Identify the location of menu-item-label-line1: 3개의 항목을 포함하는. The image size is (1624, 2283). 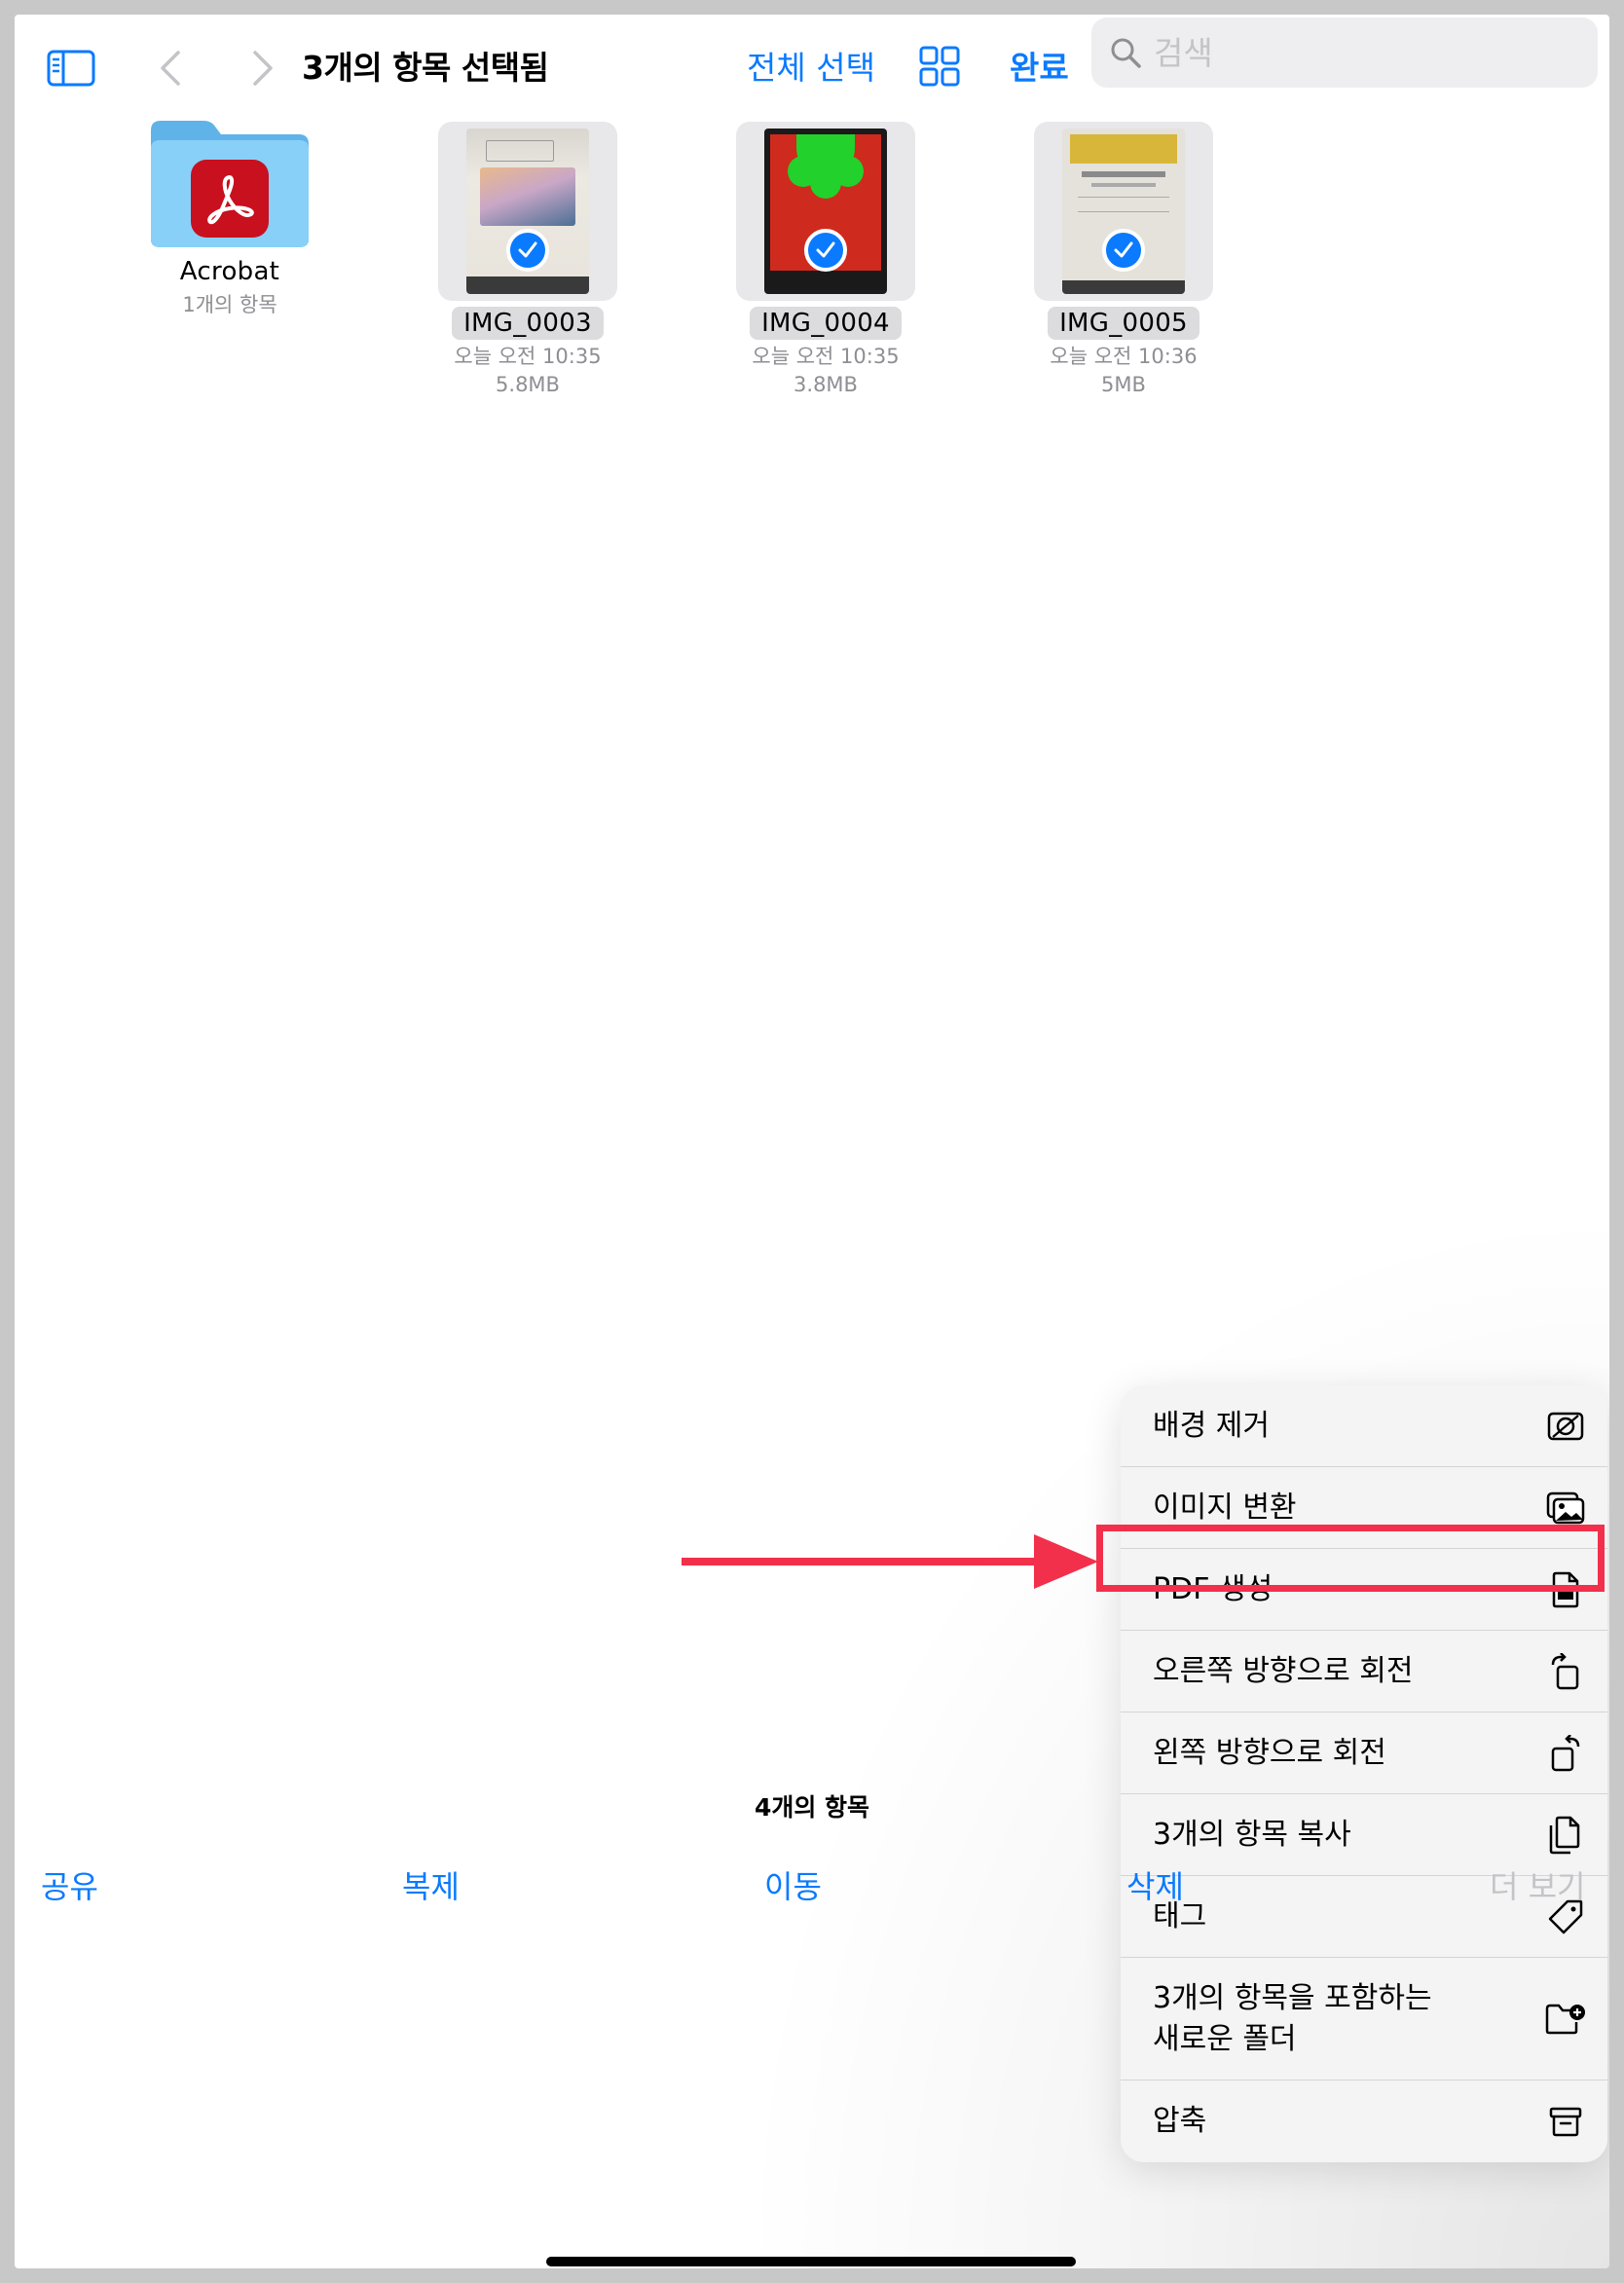
(1292, 1997).